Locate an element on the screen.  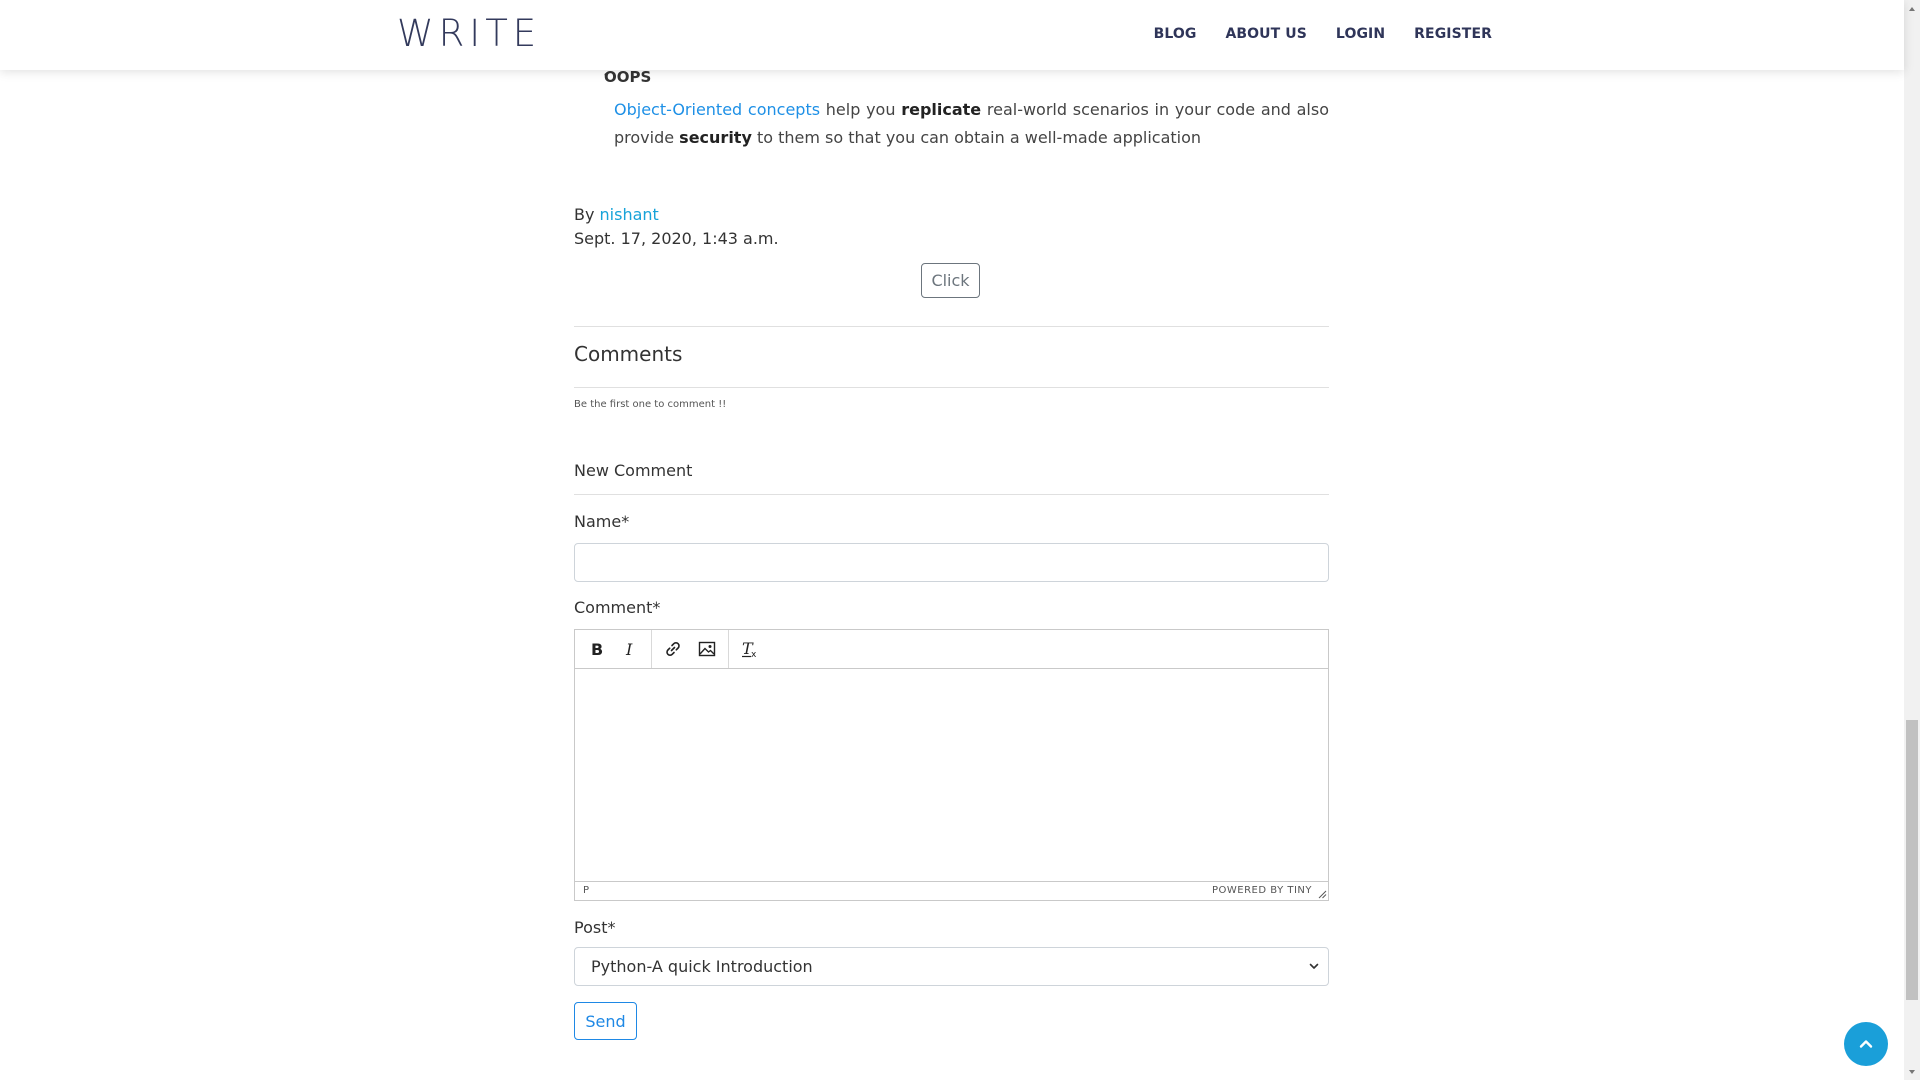
toolbar-group-insert is located at coordinates (690, 649).